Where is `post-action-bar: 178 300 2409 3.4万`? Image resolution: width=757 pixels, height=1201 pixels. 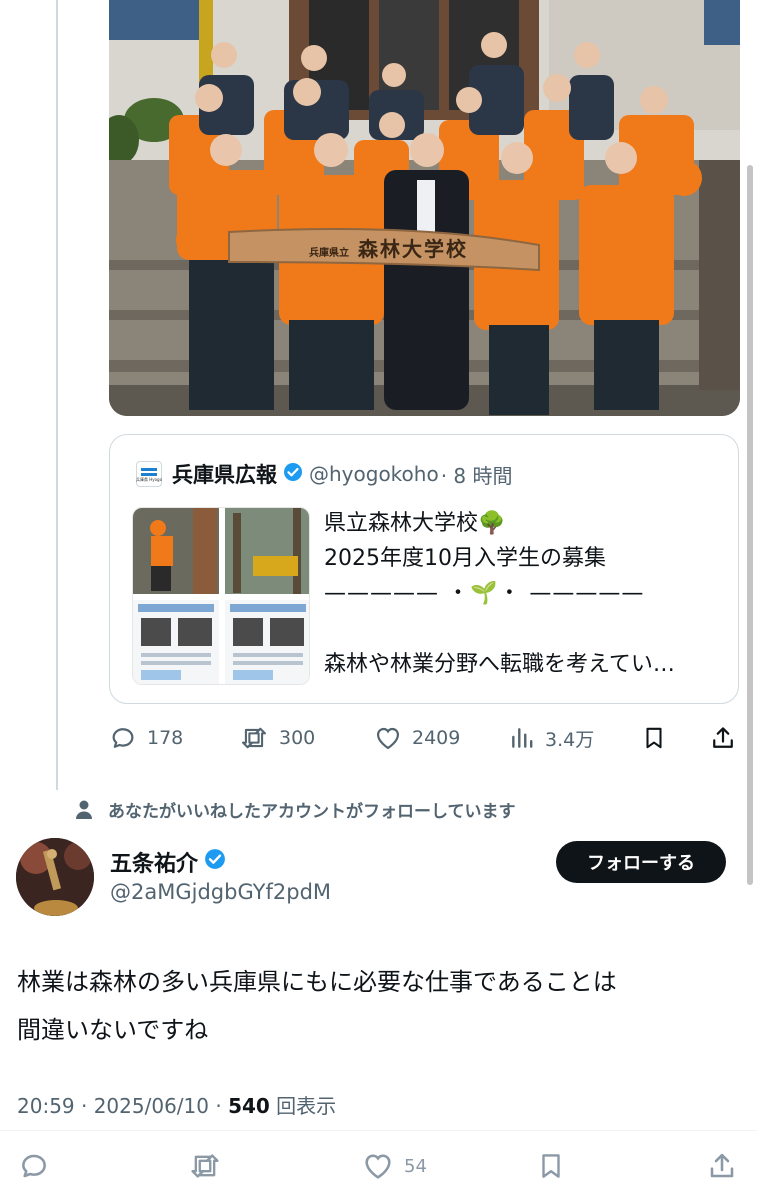 post-action-bar: 178 300 2409 3.4万 is located at coordinates (429, 738).